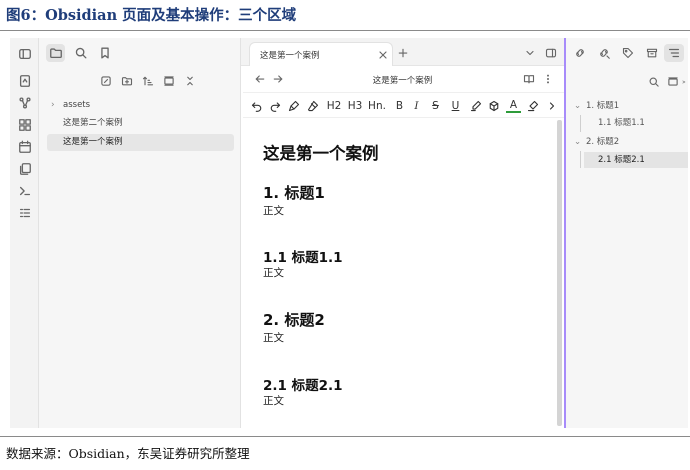  What do you see at coordinates (24, 124) in the screenshot?
I see `canvas-icon` at bounding box center [24, 124].